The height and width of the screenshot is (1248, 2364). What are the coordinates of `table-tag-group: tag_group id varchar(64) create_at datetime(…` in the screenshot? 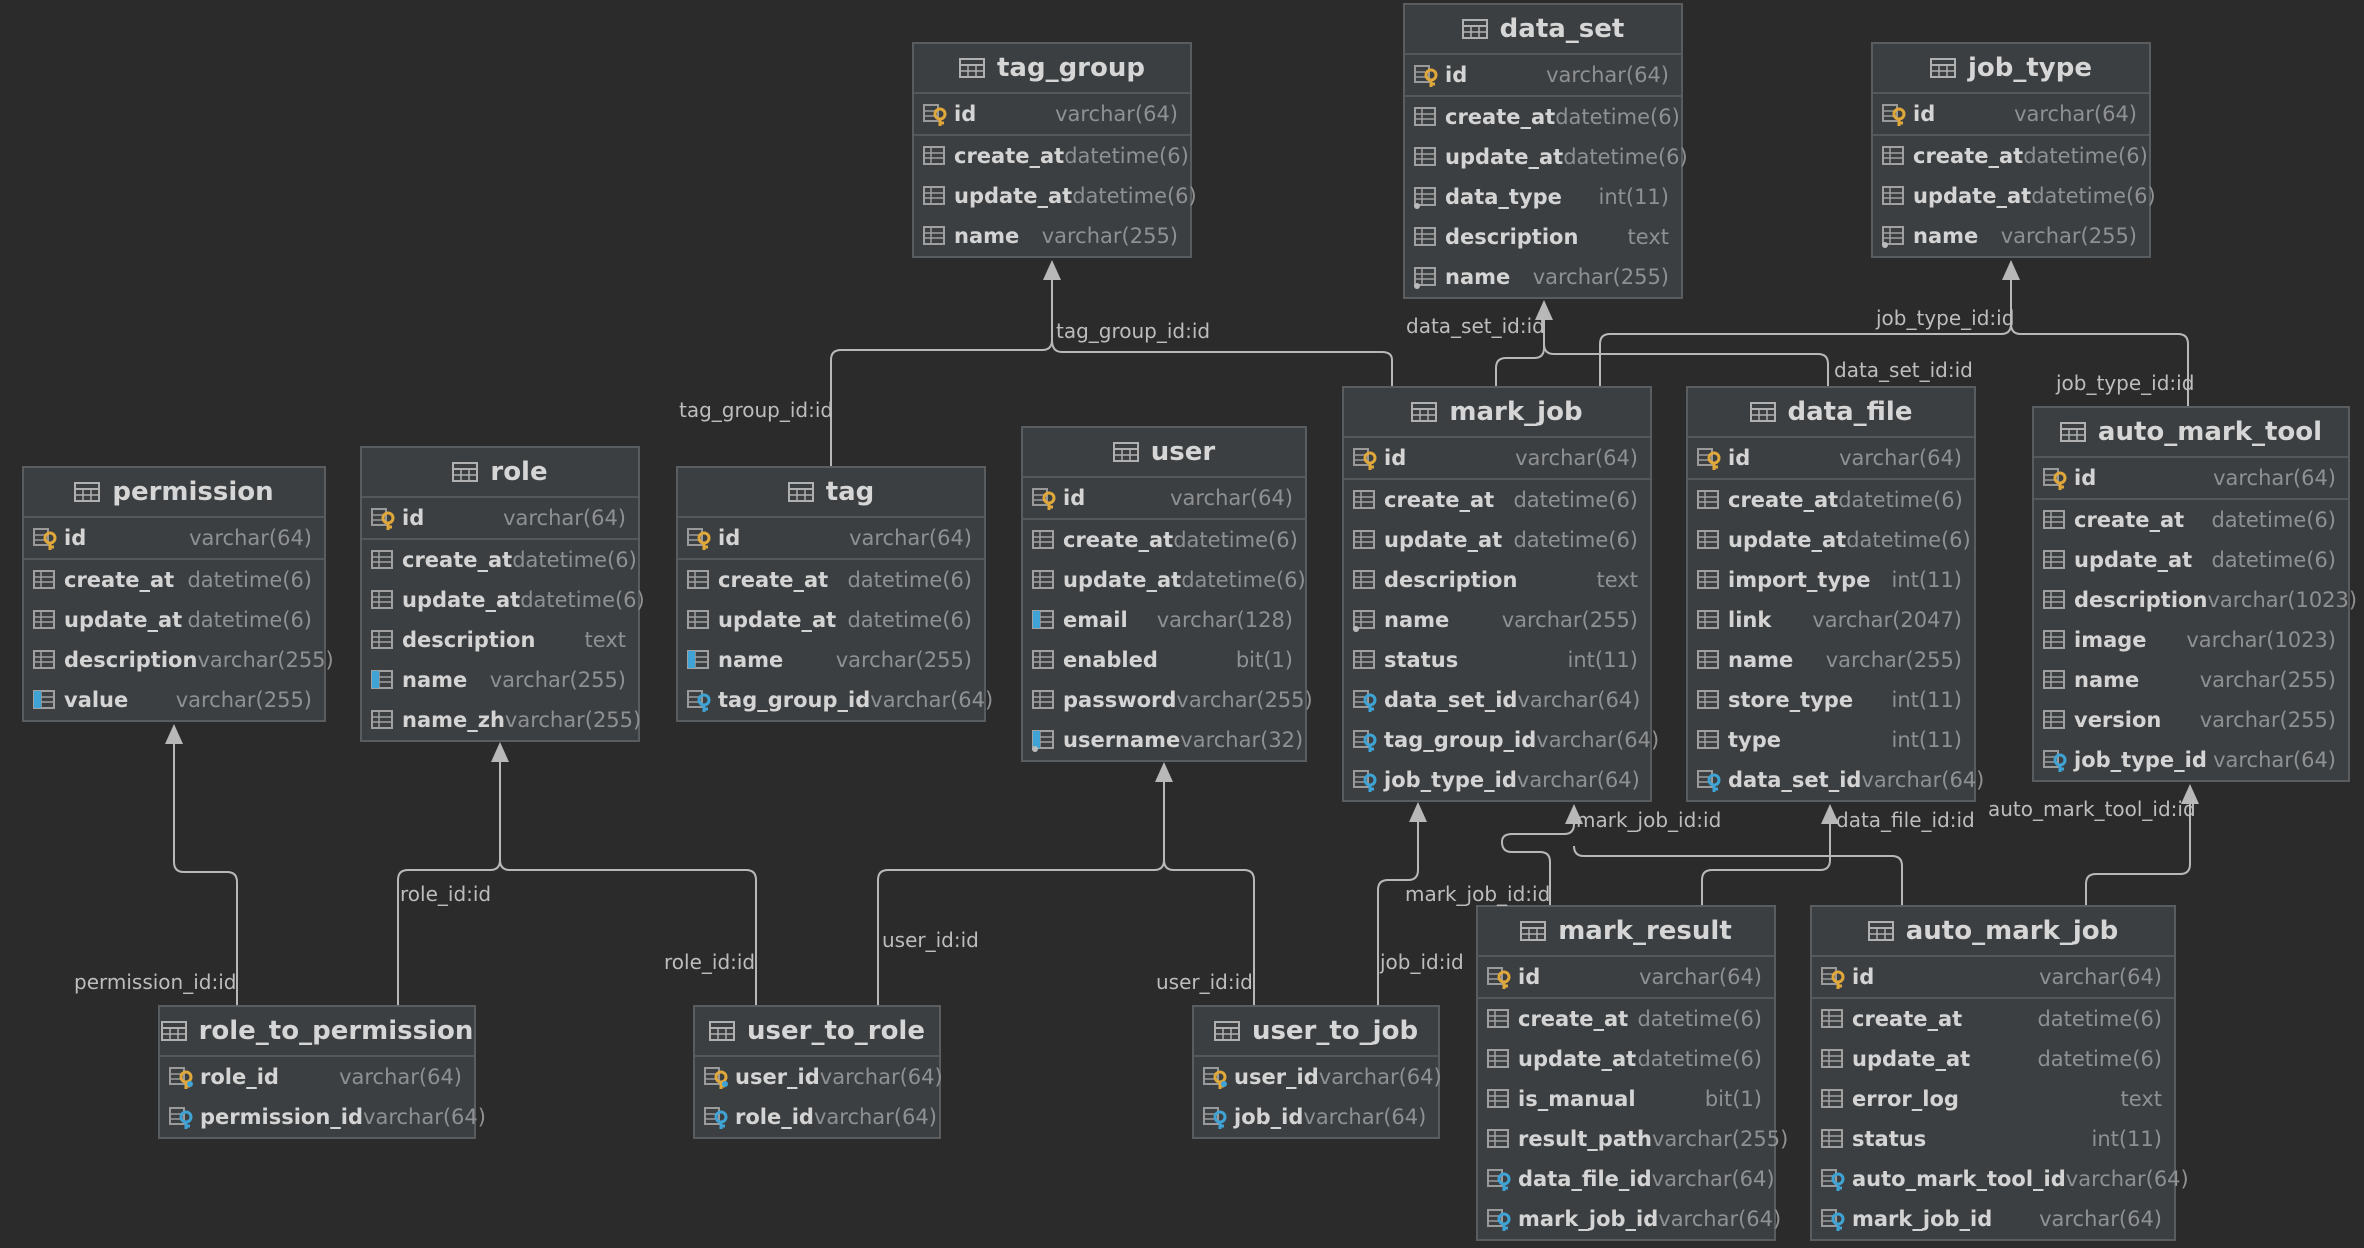 It's located at (1054, 150).